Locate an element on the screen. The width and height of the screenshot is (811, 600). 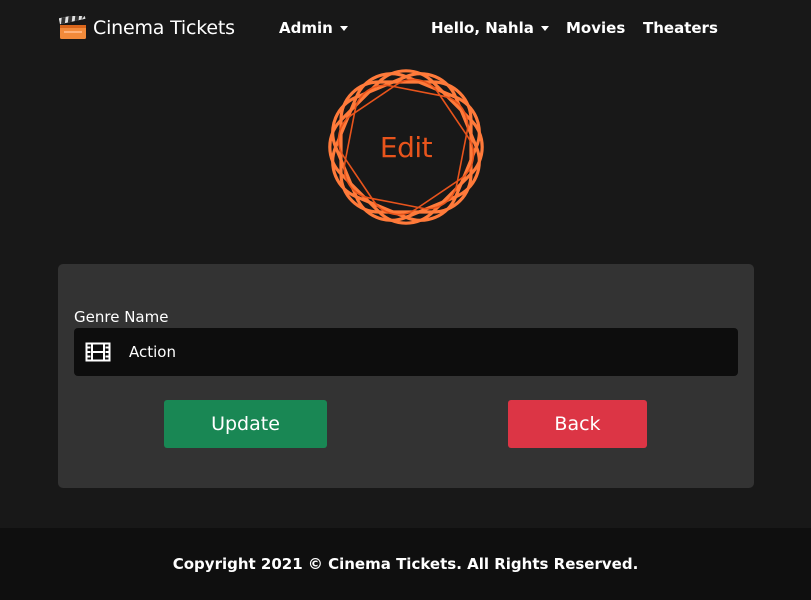
admin-label: Admin is located at coordinates (306, 28).